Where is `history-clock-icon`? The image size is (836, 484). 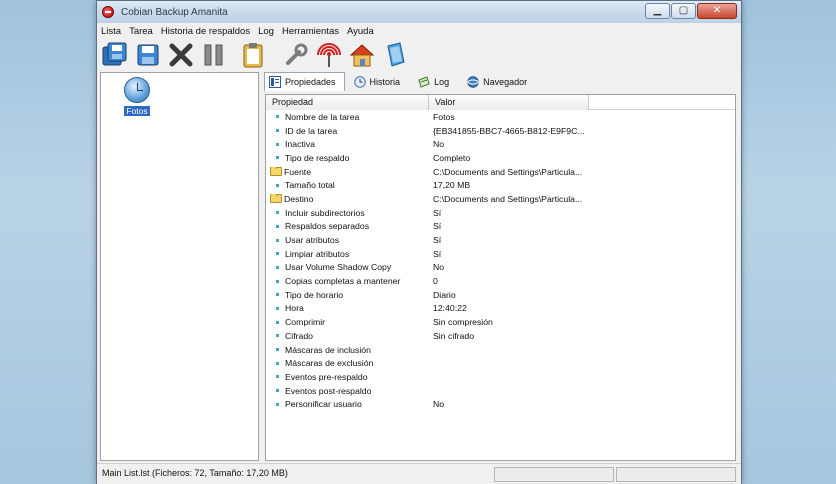 history-clock-icon is located at coordinates (359, 81).